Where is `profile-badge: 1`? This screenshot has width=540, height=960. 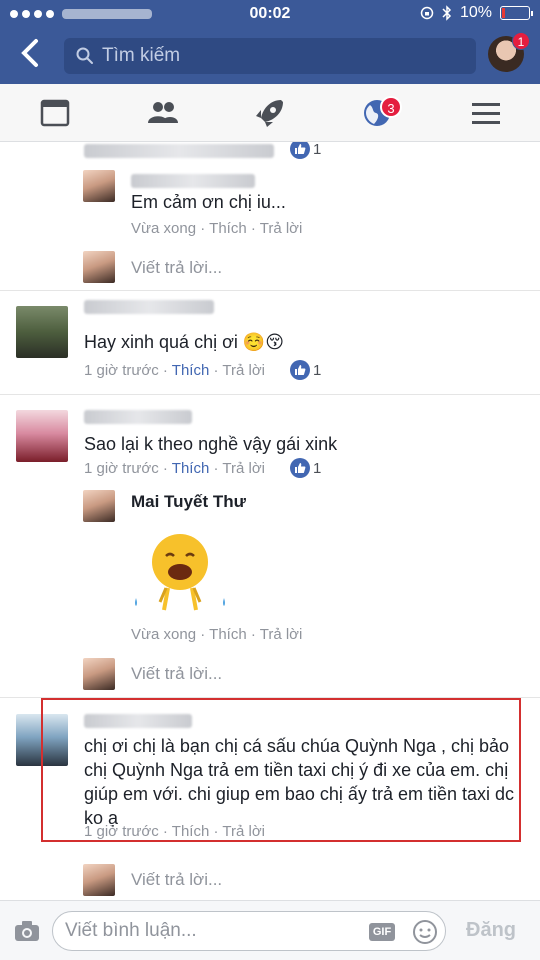 profile-badge: 1 is located at coordinates (521, 41).